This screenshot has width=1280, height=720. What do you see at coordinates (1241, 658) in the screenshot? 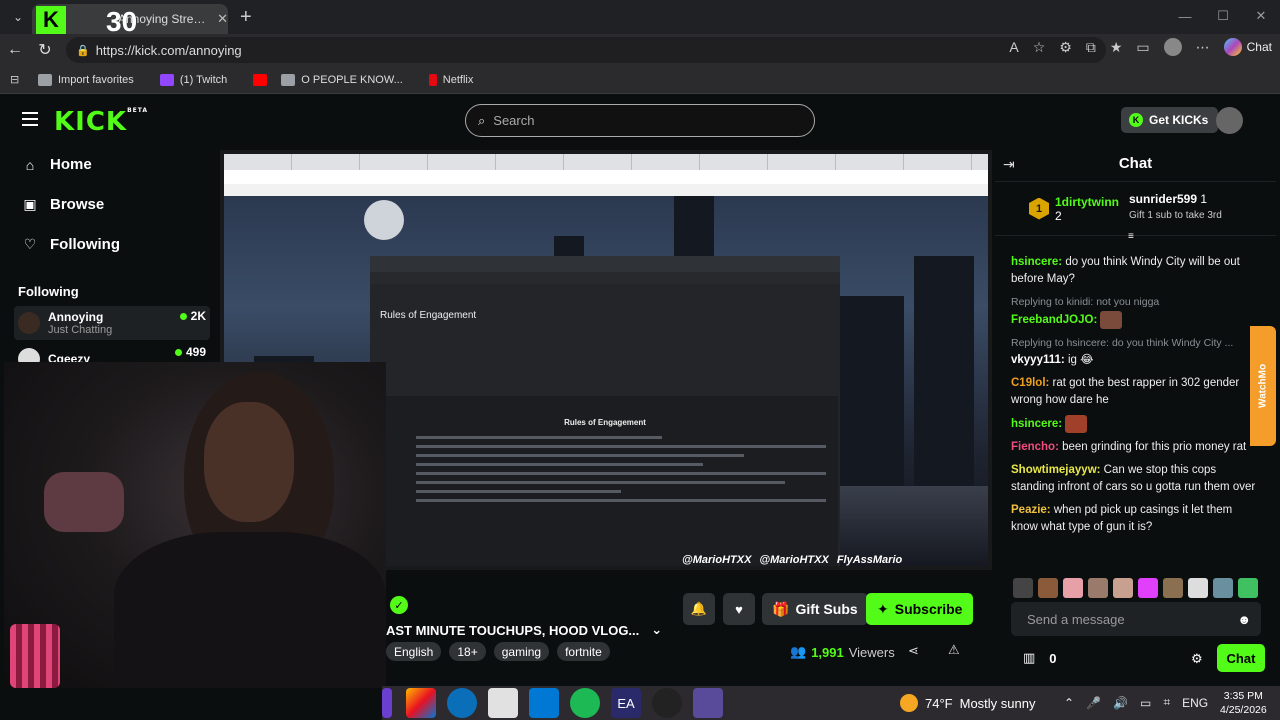
I see `chat-send-button: Chat` at bounding box center [1241, 658].